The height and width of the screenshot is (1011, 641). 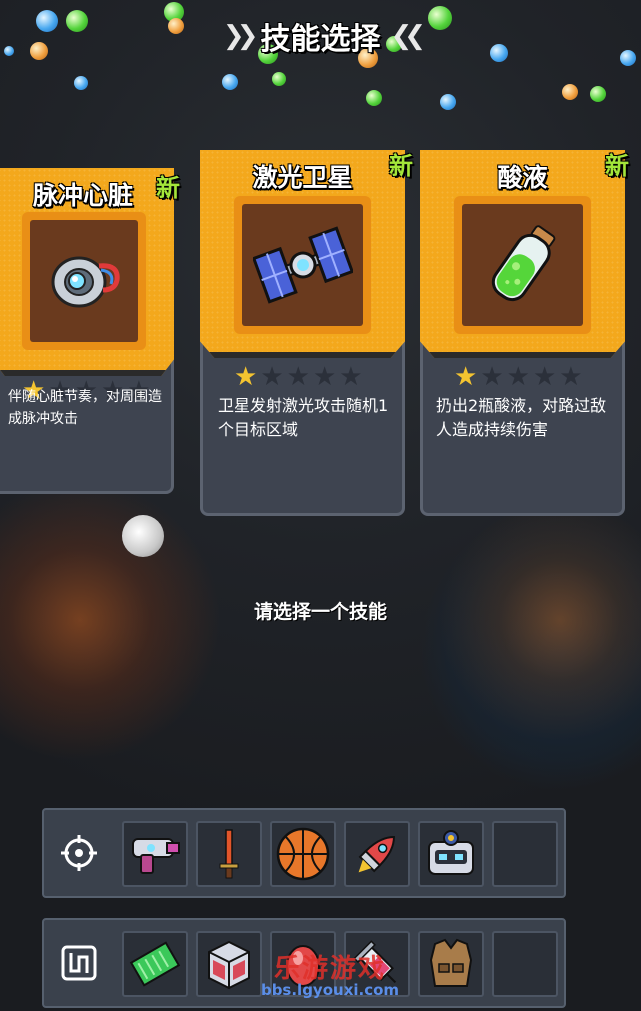 I want to click on page-title: 技能选择, so click(x=320, y=39).